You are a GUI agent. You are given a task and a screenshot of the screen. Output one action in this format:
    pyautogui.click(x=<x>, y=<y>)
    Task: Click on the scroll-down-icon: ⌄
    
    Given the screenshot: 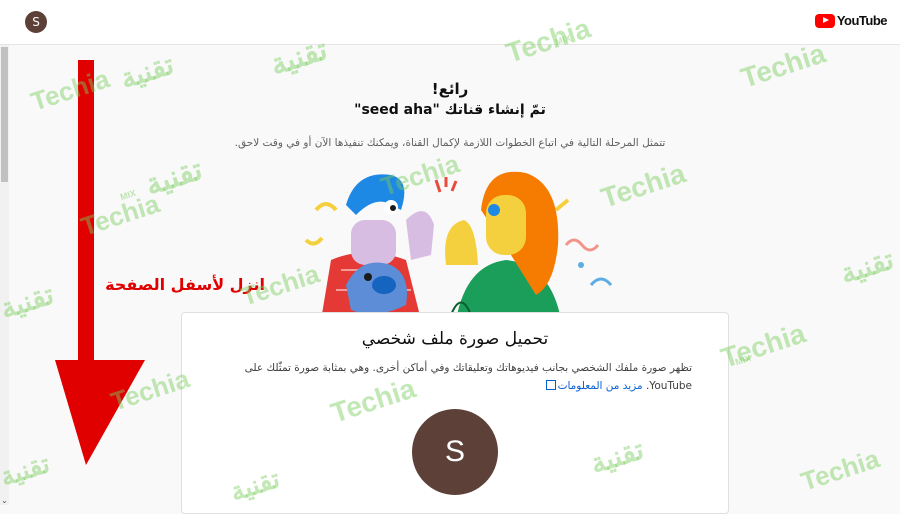 What is the action you would take?
    pyautogui.click(x=4, y=500)
    